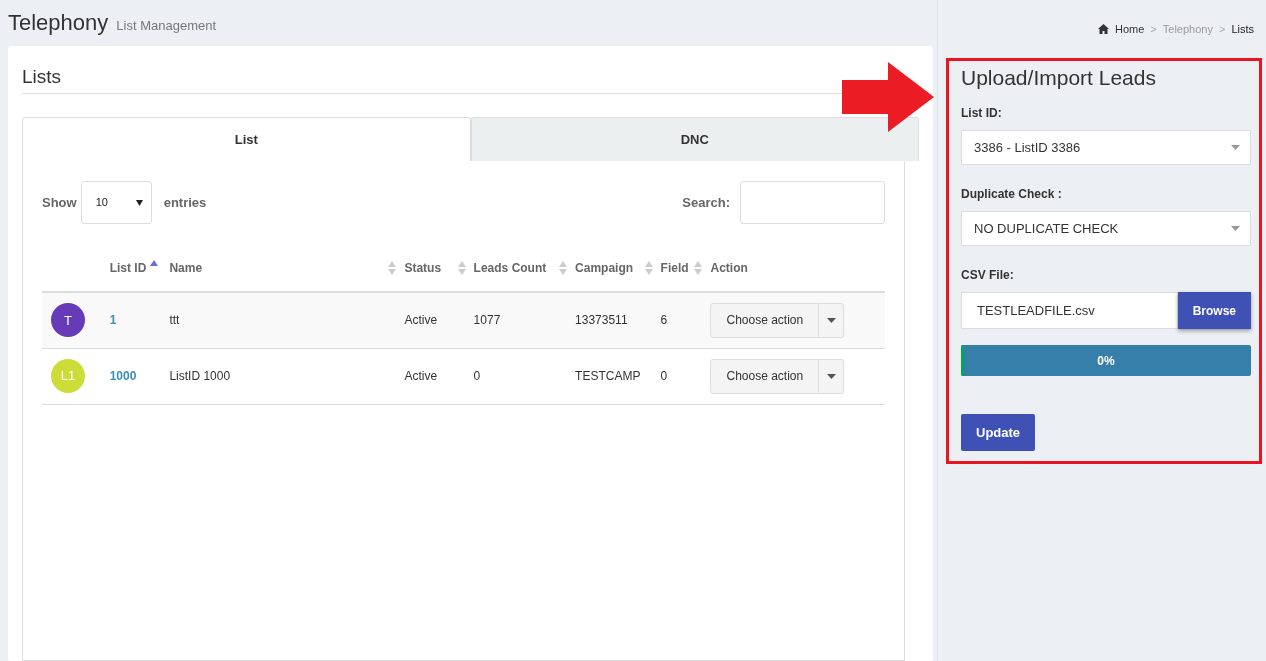  What do you see at coordinates (1069, 311) in the screenshot?
I see `file-name-field: TESTLEADFILE.csv` at bounding box center [1069, 311].